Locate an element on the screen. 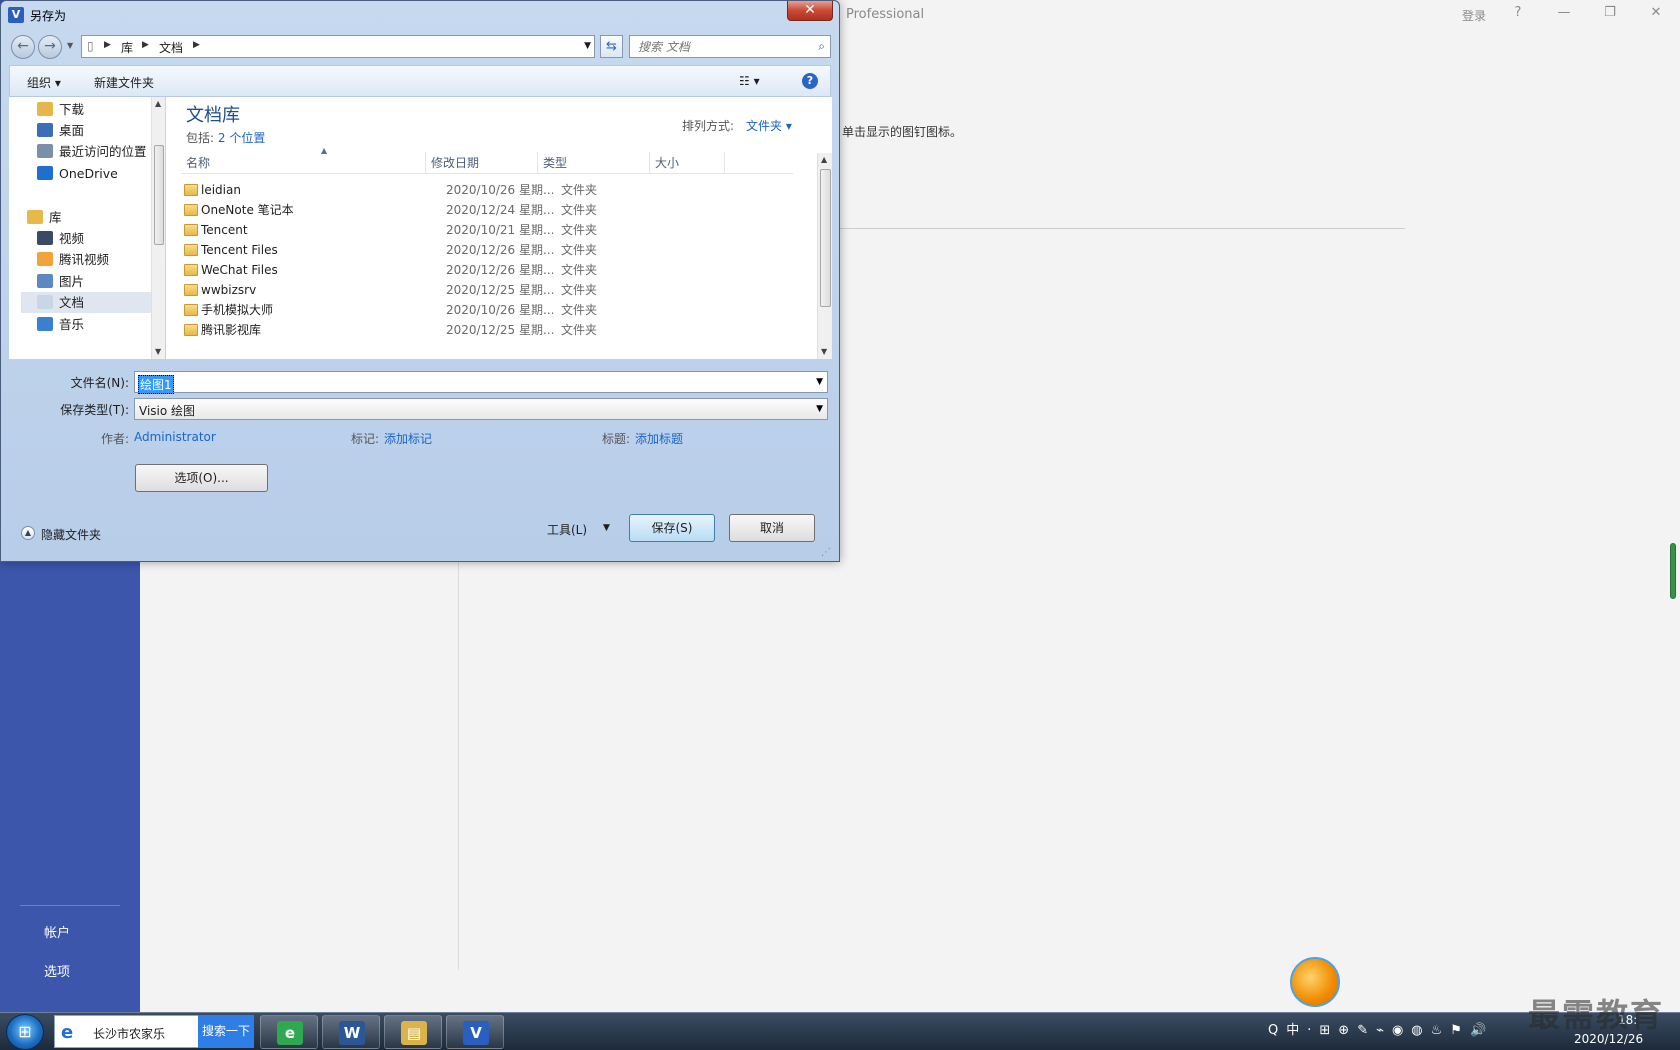  taskbar-app-file-explorer: ▤ is located at coordinates (413, 1032).